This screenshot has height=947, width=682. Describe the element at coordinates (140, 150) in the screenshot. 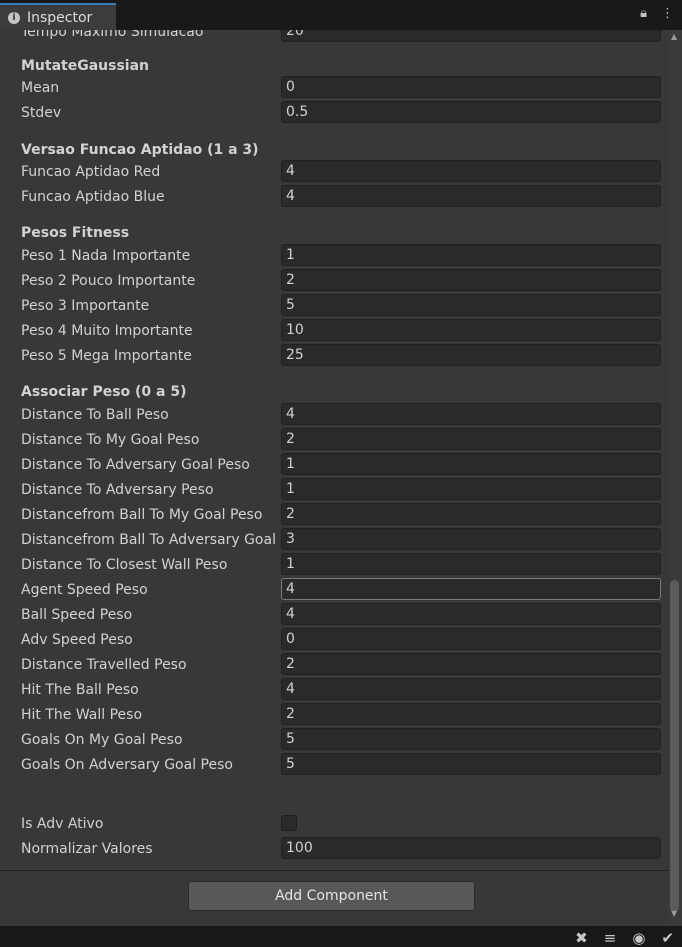

I see `section-header: Versao Funcao Aptidao (1 a 3)` at that location.